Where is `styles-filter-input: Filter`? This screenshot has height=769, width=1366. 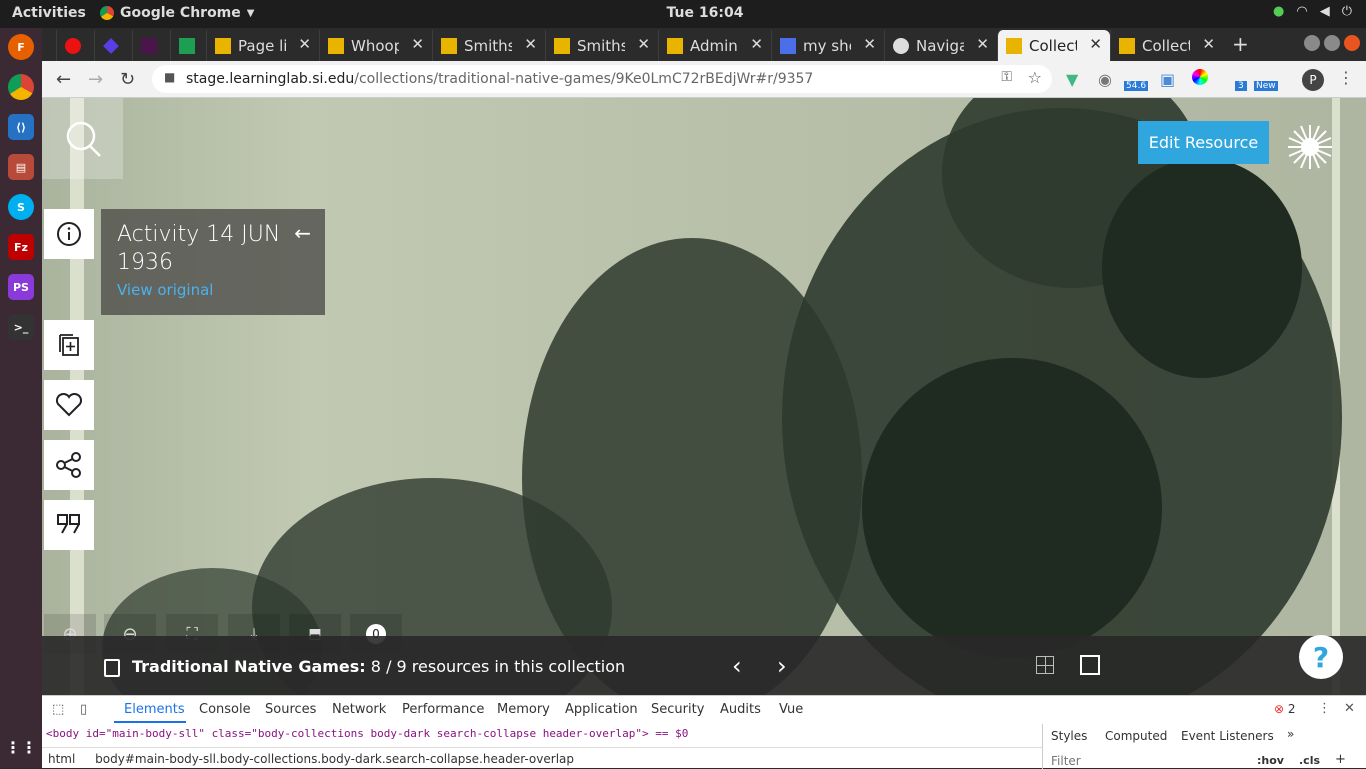 styles-filter-input: Filter is located at coordinates (1066, 761).